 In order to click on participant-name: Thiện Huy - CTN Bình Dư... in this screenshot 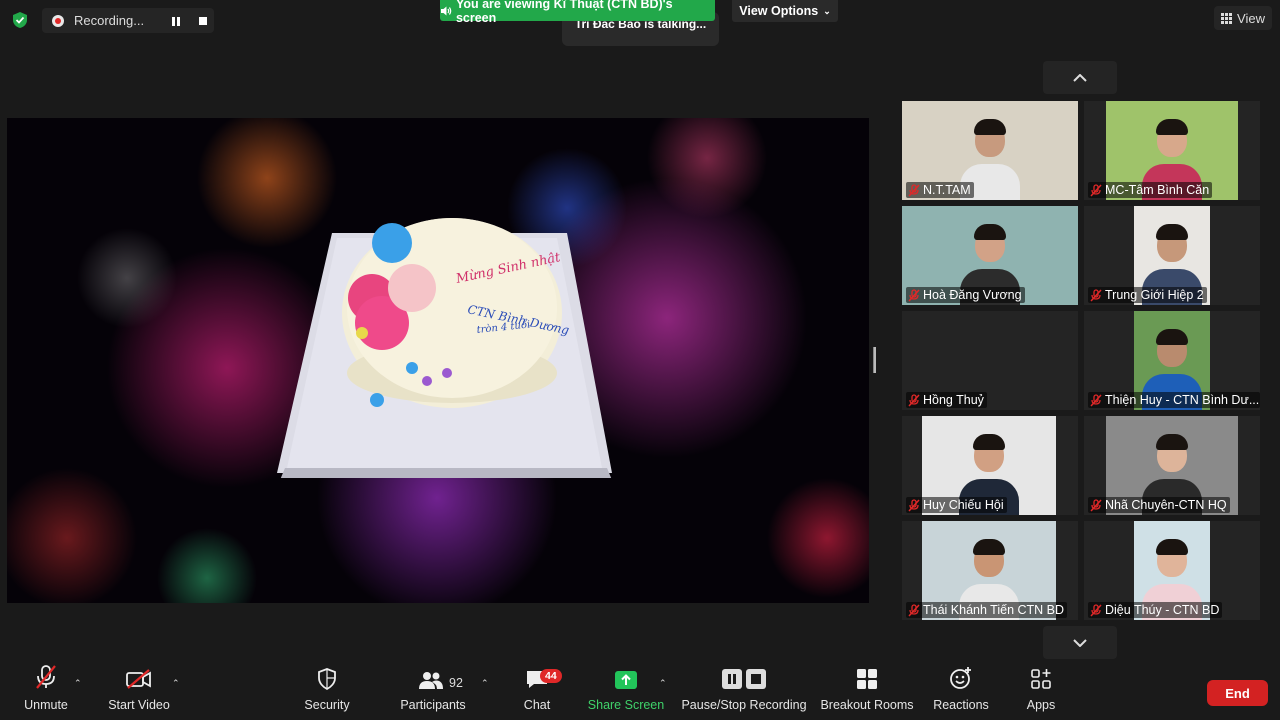, I will do `click(1182, 400)`.